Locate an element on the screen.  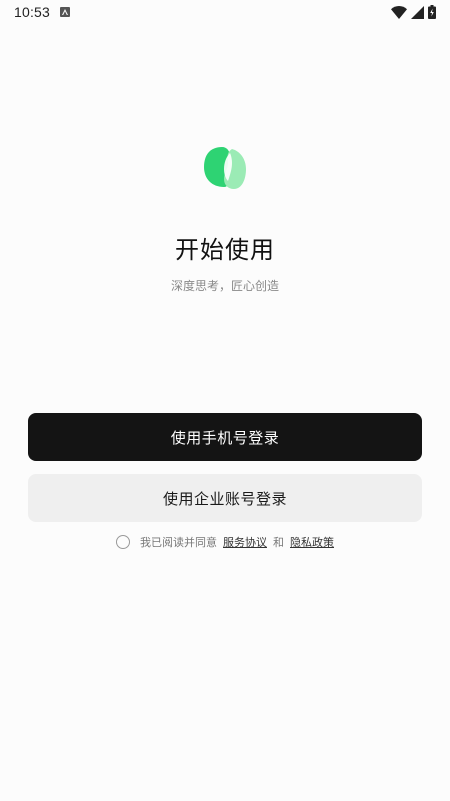
privacy-link: 隐私政策 is located at coordinates (312, 542).